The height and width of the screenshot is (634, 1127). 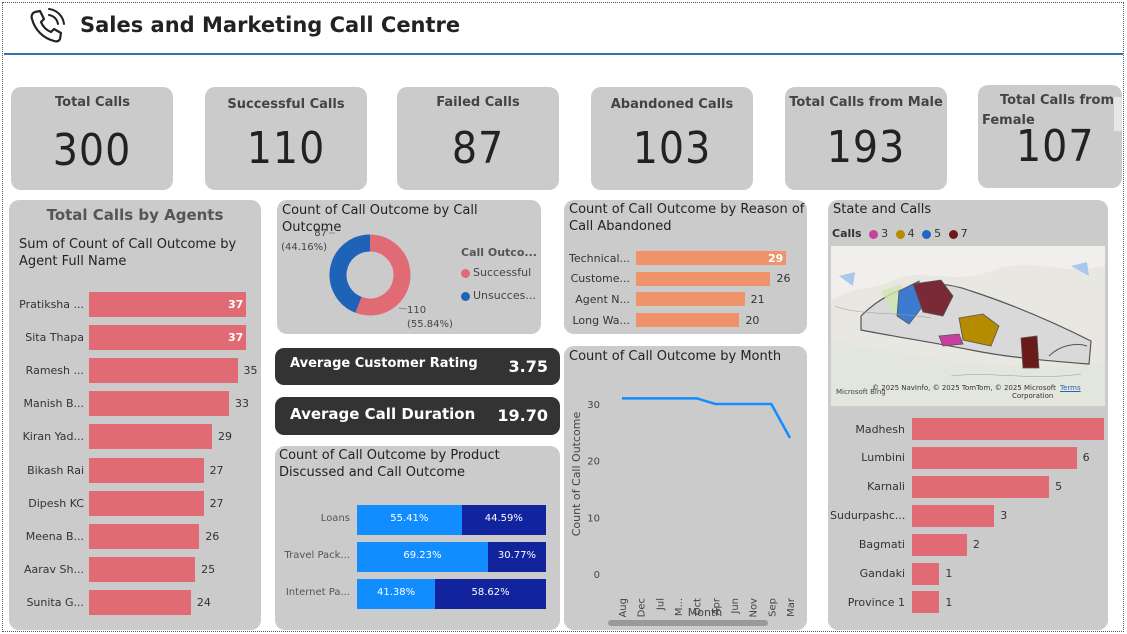 I want to click on legend-item: 7, so click(x=958, y=233).